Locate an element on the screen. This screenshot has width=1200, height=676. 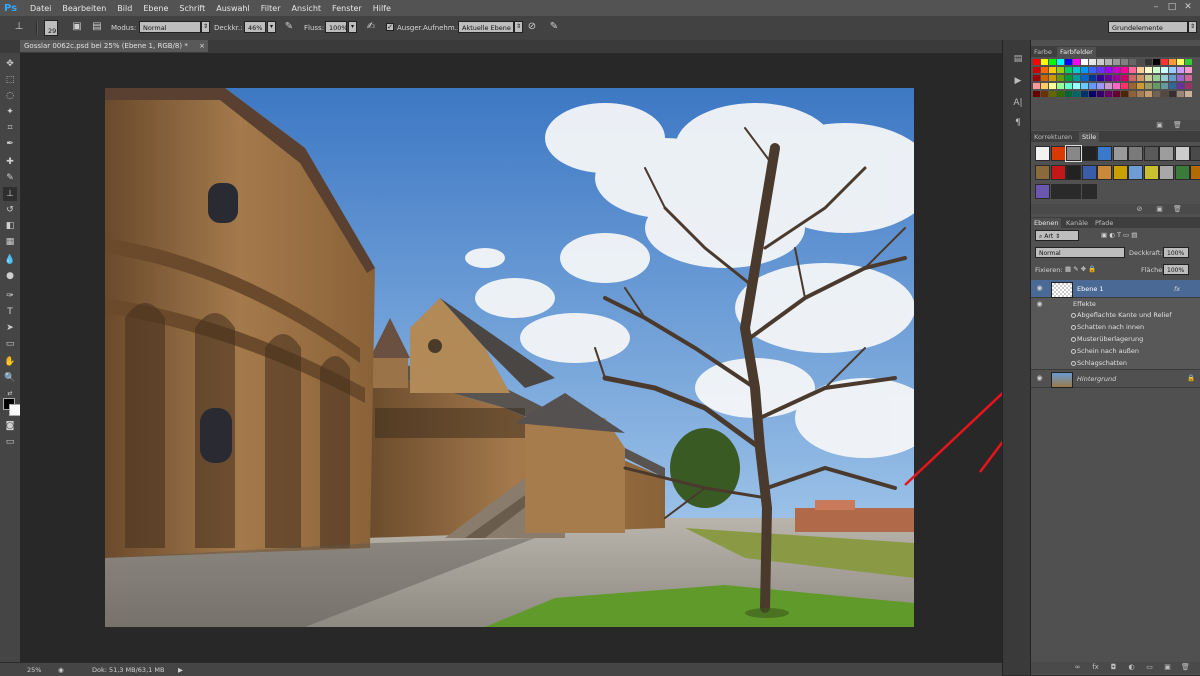
adjustment-layer-icon: ◐ is located at coordinates (1131, 667).